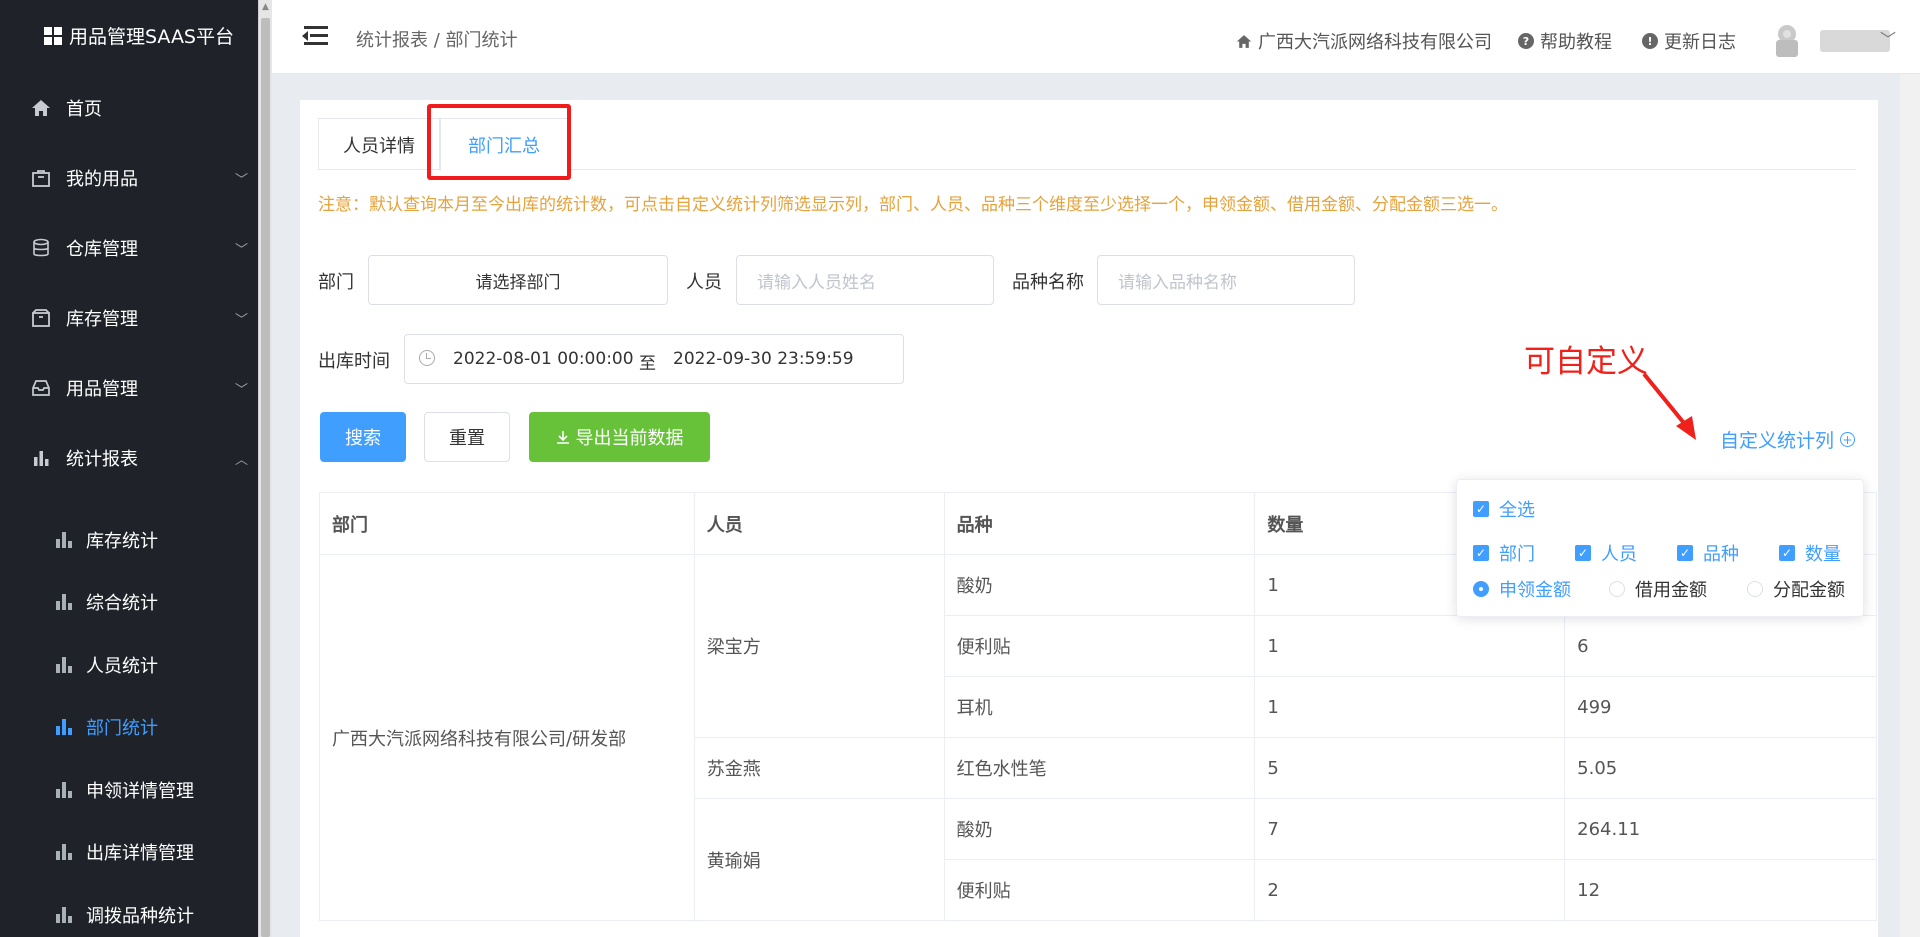  I want to click on qty-checkbox: ✓ 数量, so click(1810, 553).